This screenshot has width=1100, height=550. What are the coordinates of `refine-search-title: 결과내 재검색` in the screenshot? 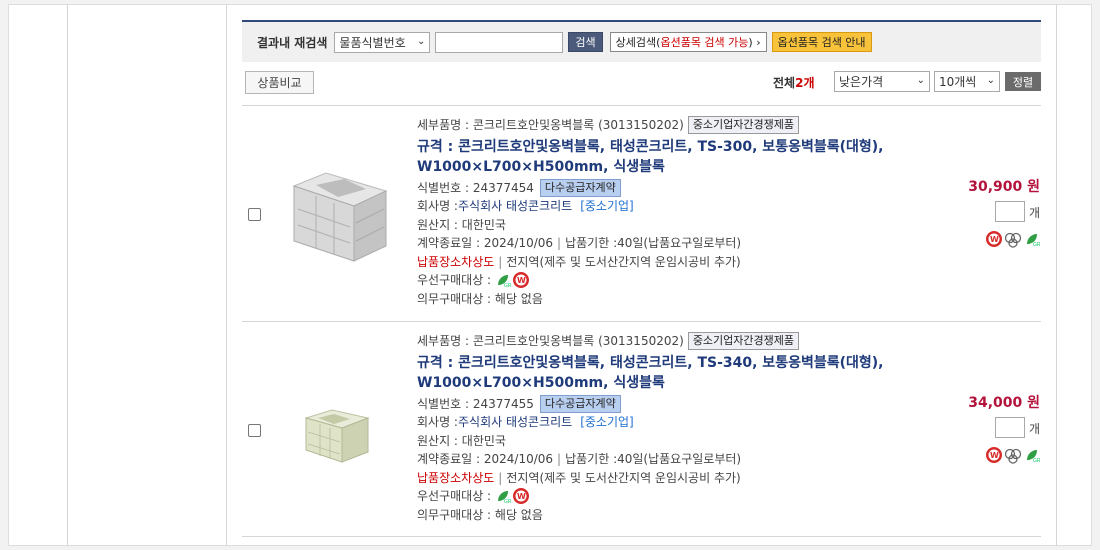 It's located at (292, 42).